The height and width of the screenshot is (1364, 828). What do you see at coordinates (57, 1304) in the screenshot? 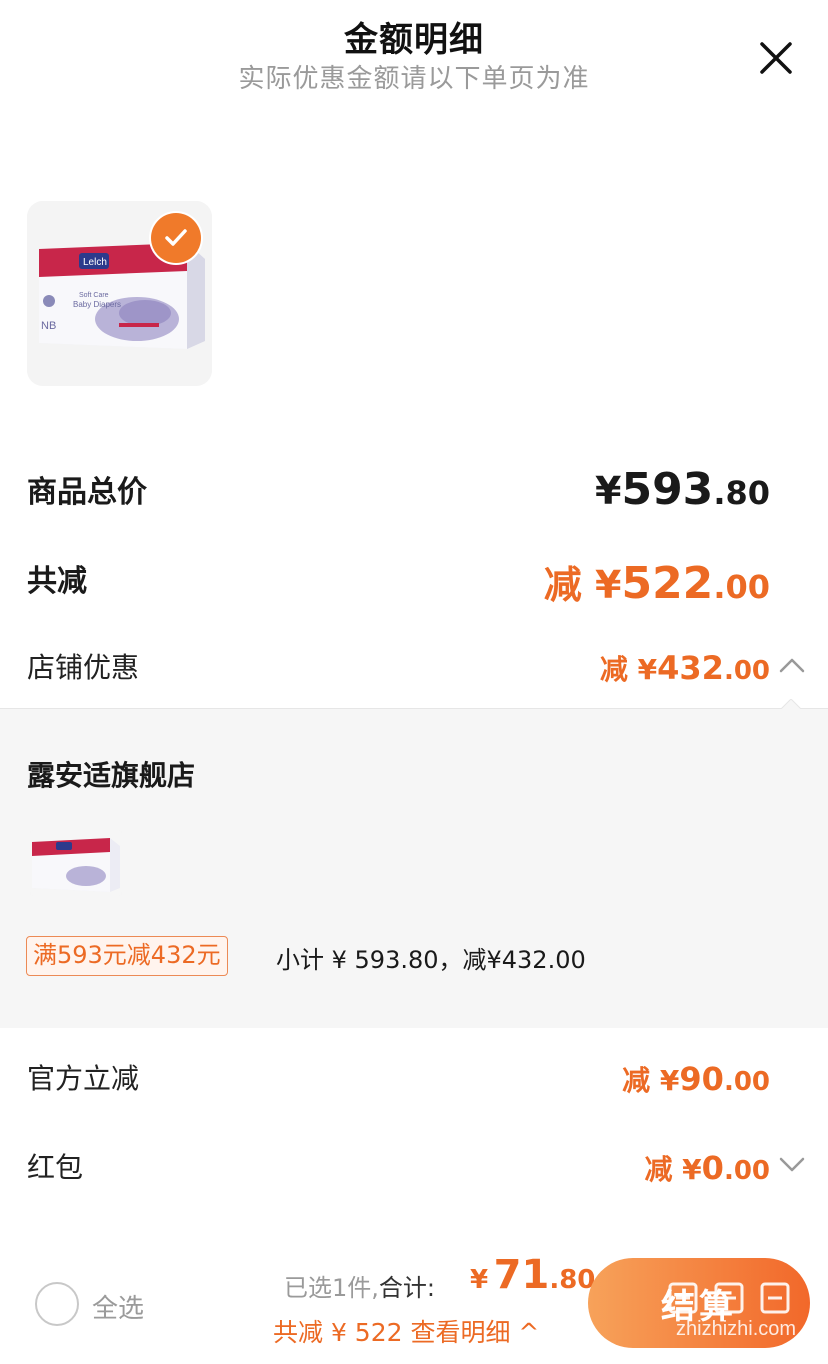
I see `select-all-radio` at bounding box center [57, 1304].